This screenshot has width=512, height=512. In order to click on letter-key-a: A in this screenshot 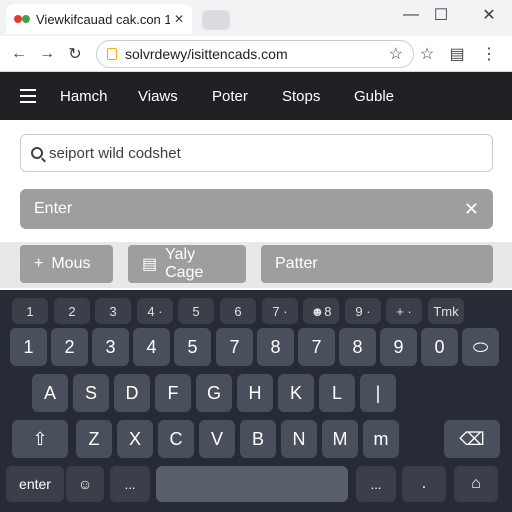, I will do `click(50, 393)`.